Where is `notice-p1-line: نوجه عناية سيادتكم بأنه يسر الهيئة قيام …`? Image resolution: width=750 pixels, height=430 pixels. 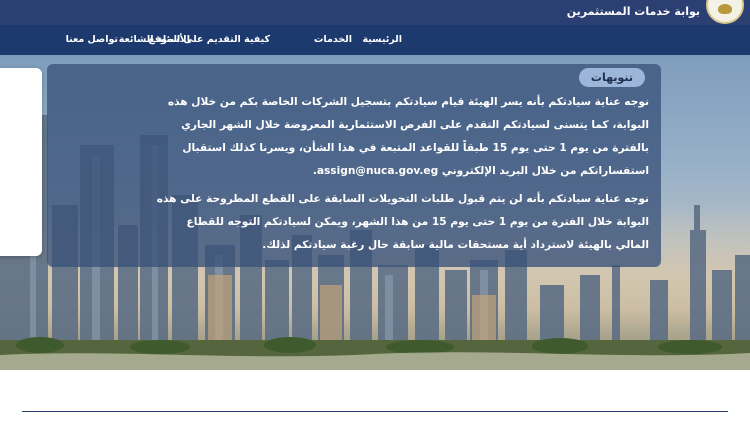
notice-p1-line: نوجه عناية سيادتكم بأنه يسر الهيئة قيام … is located at coordinates (408, 102).